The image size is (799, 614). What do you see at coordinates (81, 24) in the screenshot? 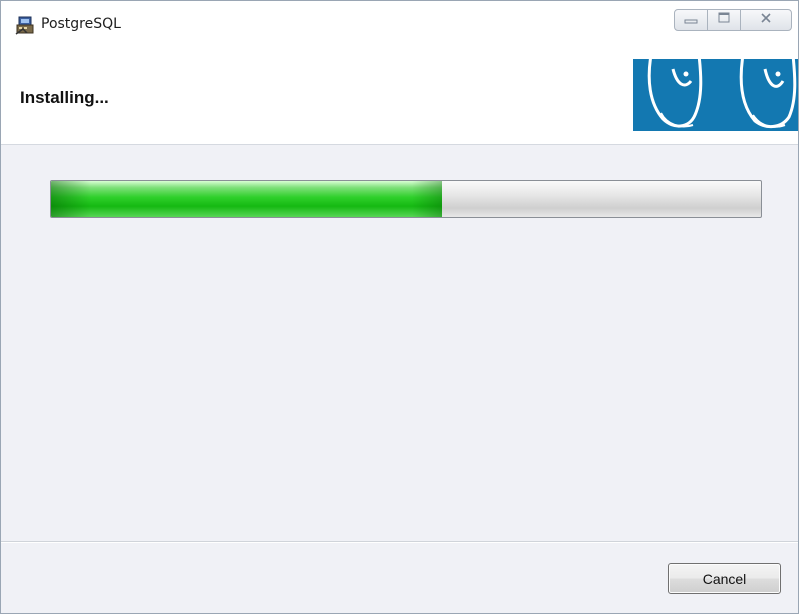
I see `window-title: PostgreSQL` at bounding box center [81, 24].